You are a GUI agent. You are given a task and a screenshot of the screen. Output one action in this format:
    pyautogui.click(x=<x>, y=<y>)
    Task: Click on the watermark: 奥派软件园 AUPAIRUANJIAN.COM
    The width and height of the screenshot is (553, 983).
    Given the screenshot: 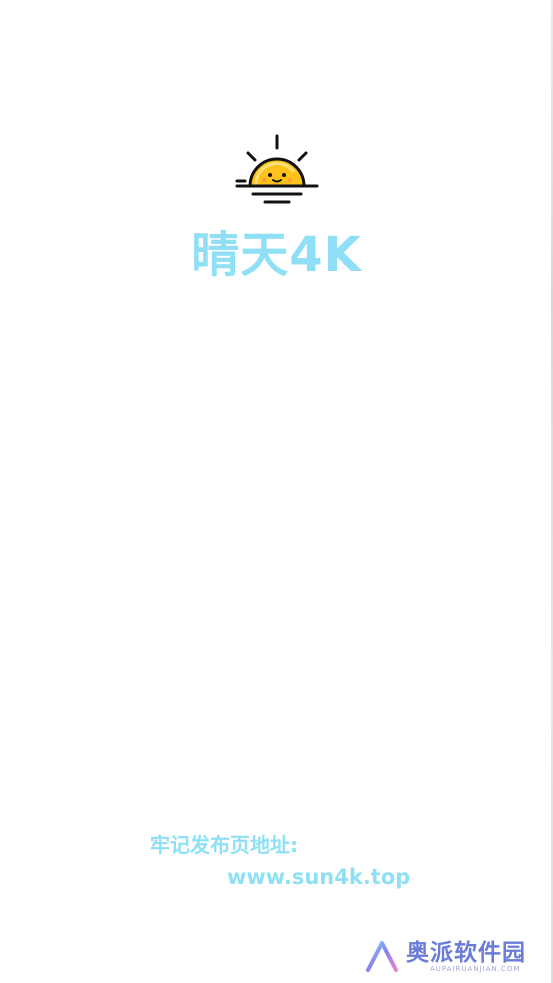 What is the action you would take?
    pyautogui.click(x=456, y=958)
    